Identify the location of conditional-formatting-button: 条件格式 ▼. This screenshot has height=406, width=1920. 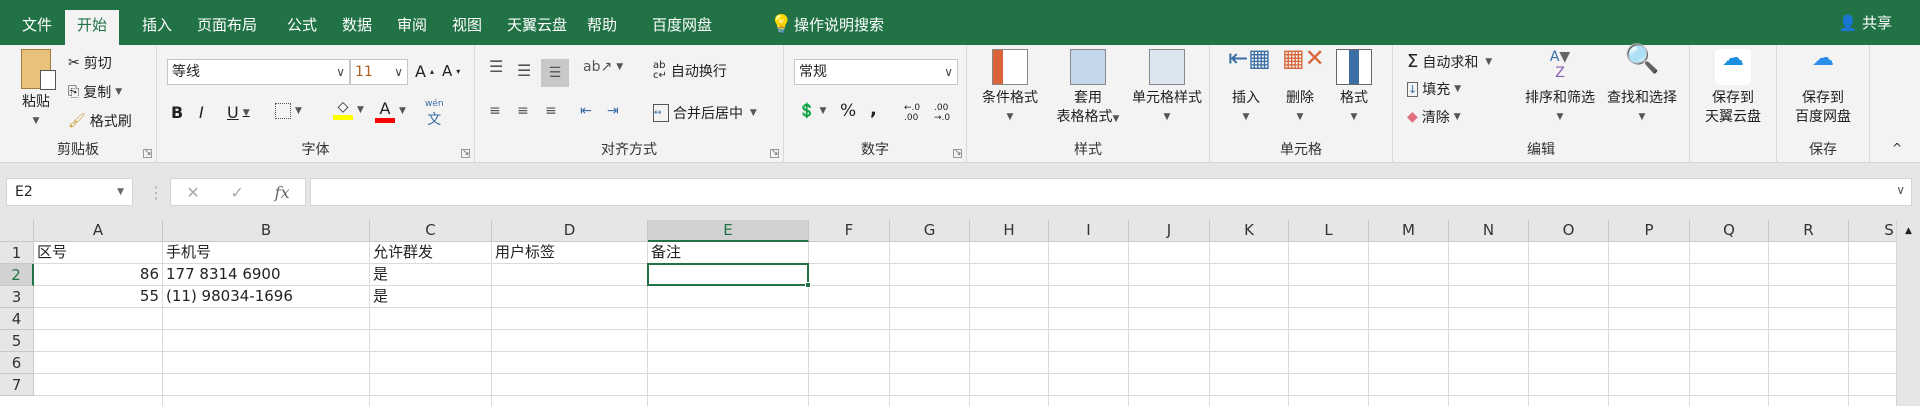
(1010, 88).